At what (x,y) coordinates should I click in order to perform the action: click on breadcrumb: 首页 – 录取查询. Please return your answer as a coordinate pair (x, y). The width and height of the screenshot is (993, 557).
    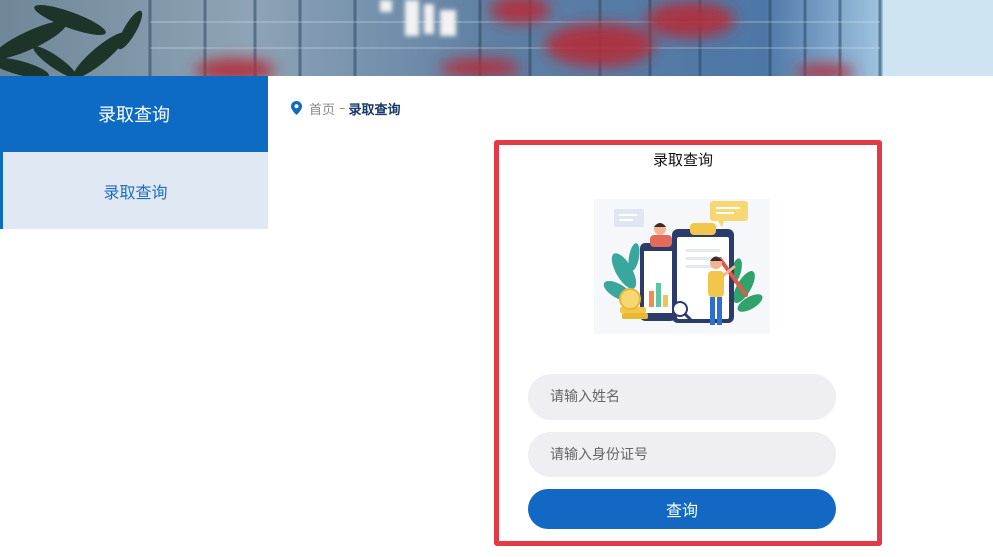
    Looking at the image, I should click on (346, 108).